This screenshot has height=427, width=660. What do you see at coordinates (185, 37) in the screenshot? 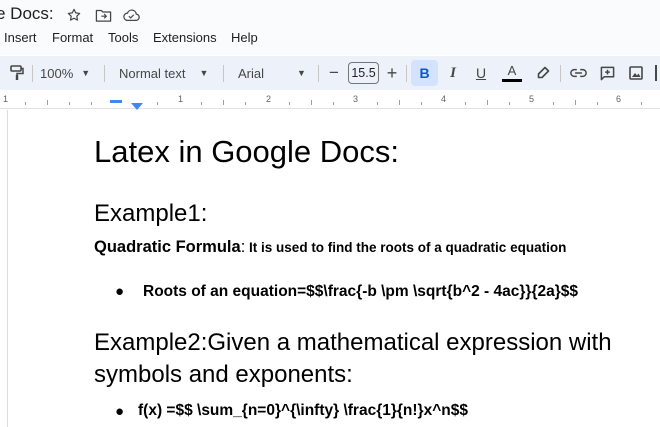
I see `menu-extensions: Extensions` at bounding box center [185, 37].